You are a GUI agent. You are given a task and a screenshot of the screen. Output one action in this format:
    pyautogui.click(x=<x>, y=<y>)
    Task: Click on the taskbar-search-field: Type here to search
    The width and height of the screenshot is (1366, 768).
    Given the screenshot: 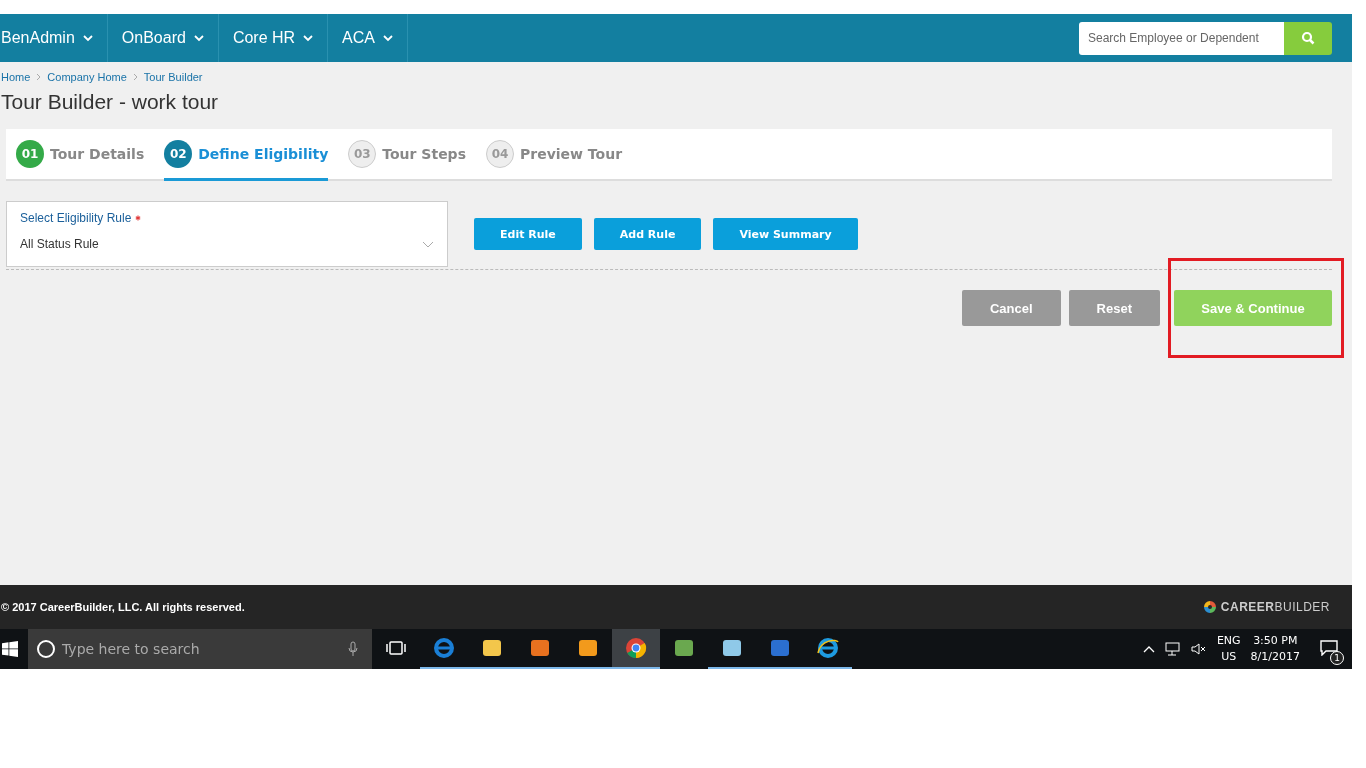 What is the action you would take?
    pyautogui.click(x=200, y=649)
    